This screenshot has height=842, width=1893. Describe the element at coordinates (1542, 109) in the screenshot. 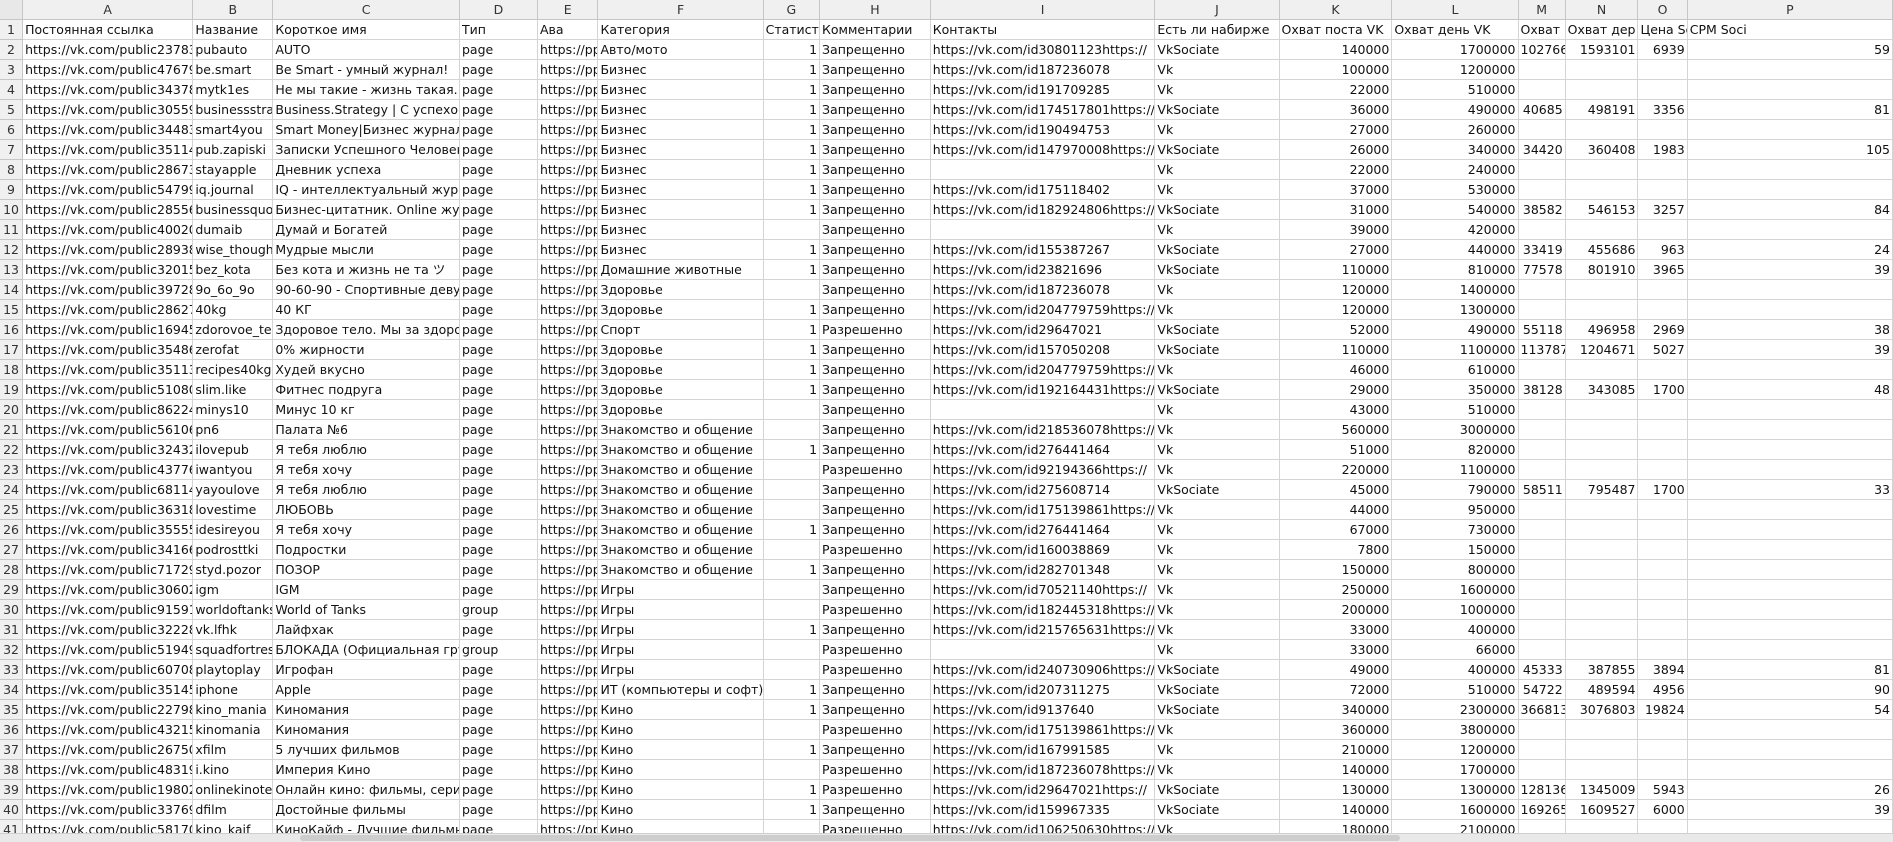

I see `cell: 40685` at that location.